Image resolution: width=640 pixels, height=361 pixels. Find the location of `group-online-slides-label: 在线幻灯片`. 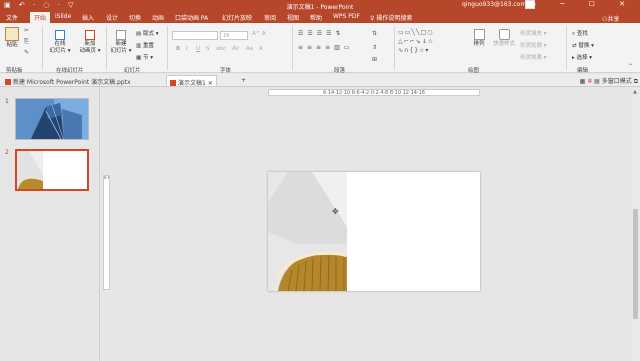

group-online-slides-label: 在线幻灯片 is located at coordinates (70, 71).